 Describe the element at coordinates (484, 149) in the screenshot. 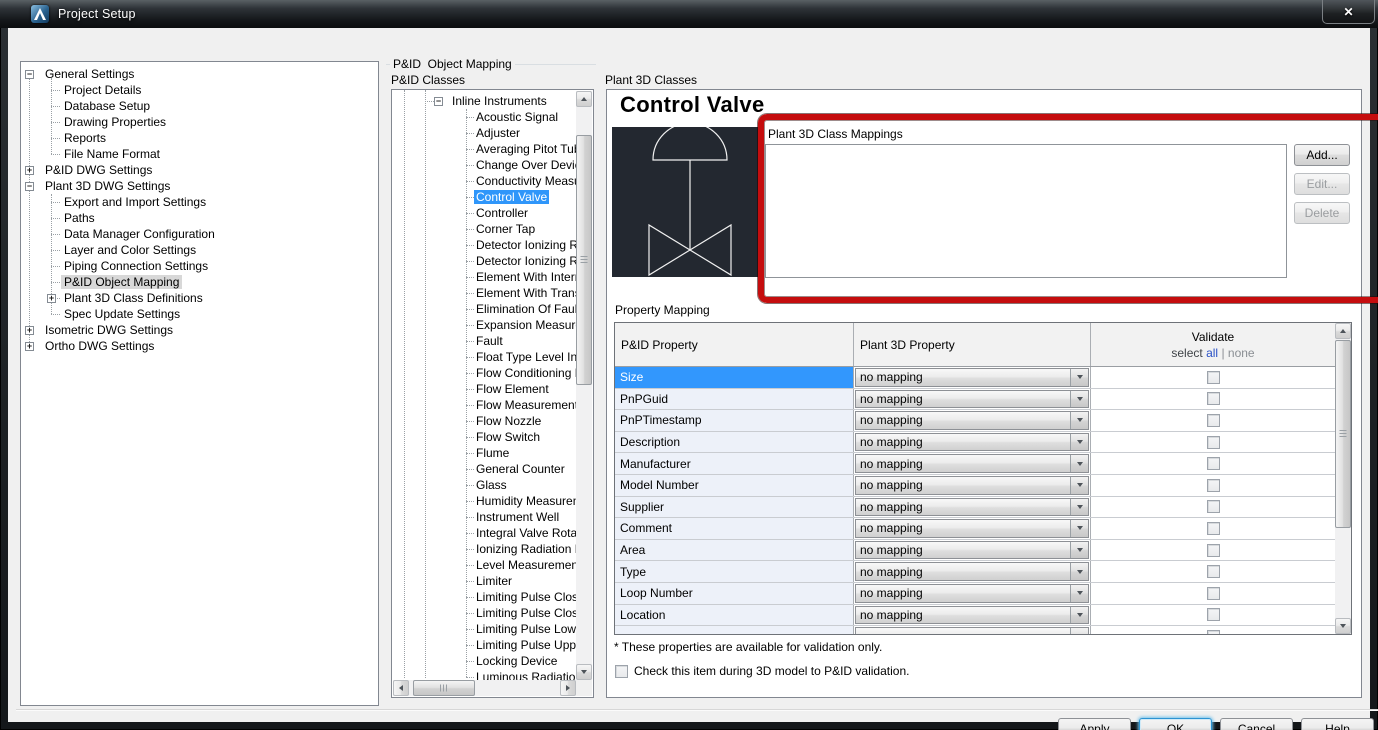

I see `pid-class-tree-item-averaging-pitot-tube: Averaging Pitot Tube` at that location.